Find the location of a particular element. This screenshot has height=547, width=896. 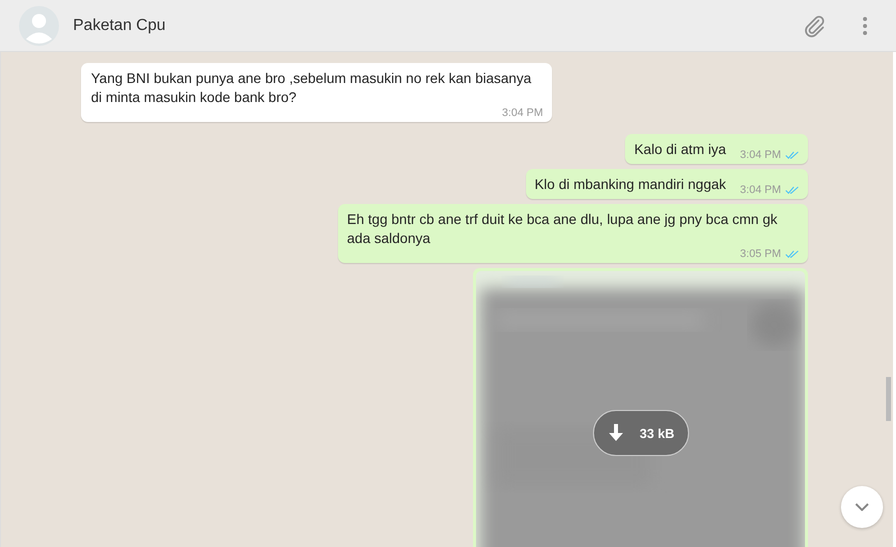

message-text: Kalo di atm iya is located at coordinates (680, 149).